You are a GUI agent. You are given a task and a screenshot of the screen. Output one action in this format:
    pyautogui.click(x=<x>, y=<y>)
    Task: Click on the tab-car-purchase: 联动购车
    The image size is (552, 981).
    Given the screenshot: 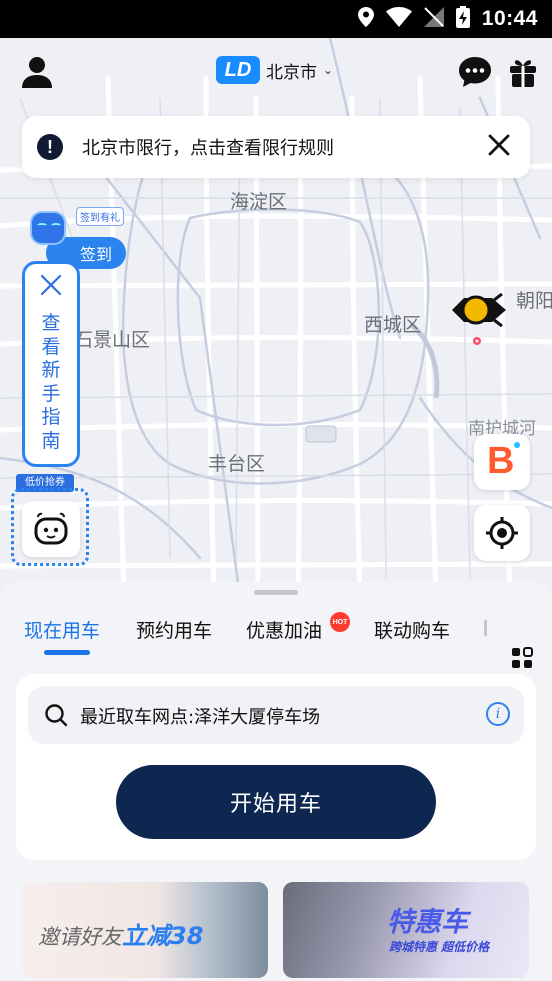 What is the action you would take?
    pyautogui.click(x=412, y=629)
    